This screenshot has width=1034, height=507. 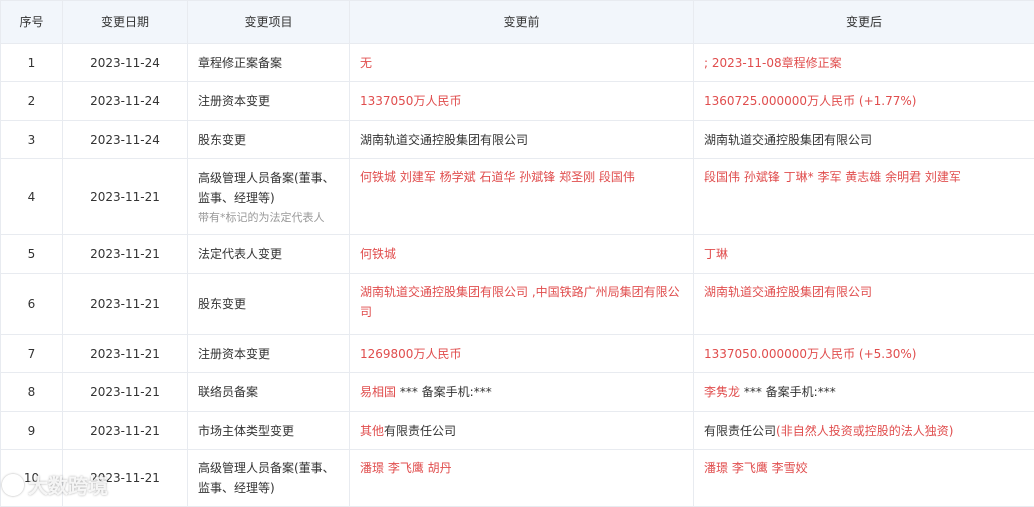 I want to click on row-after-text: 李隽龙, so click(x=722, y=392).